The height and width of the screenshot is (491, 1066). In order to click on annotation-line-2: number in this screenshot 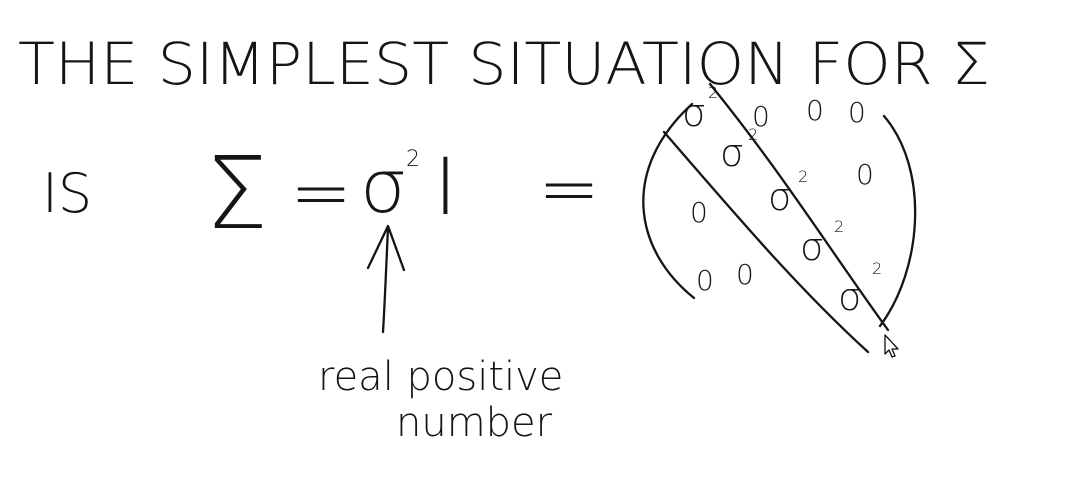, I will do `click(474, 423)`.